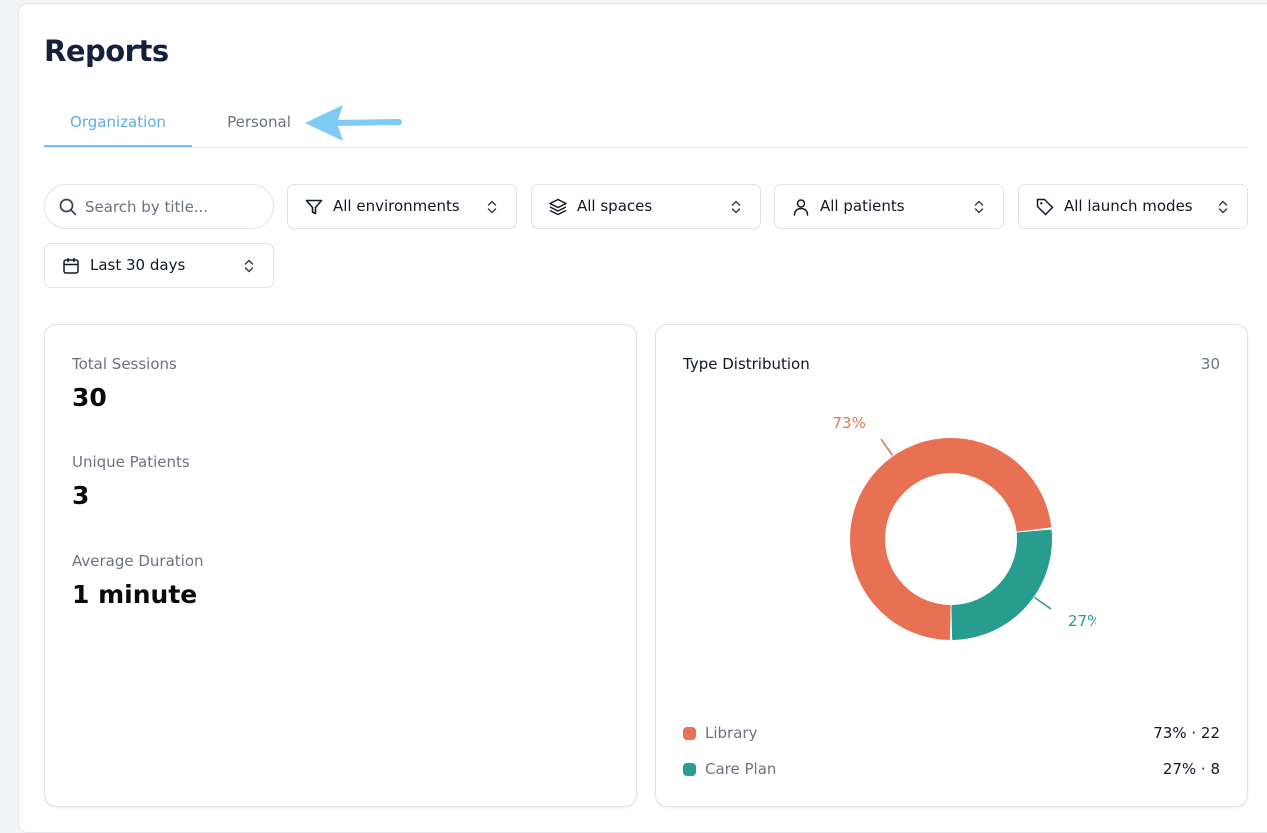  Describe the element at coordinates (106, 51) in the screenshot. I see `page-title: Reports` at that location.